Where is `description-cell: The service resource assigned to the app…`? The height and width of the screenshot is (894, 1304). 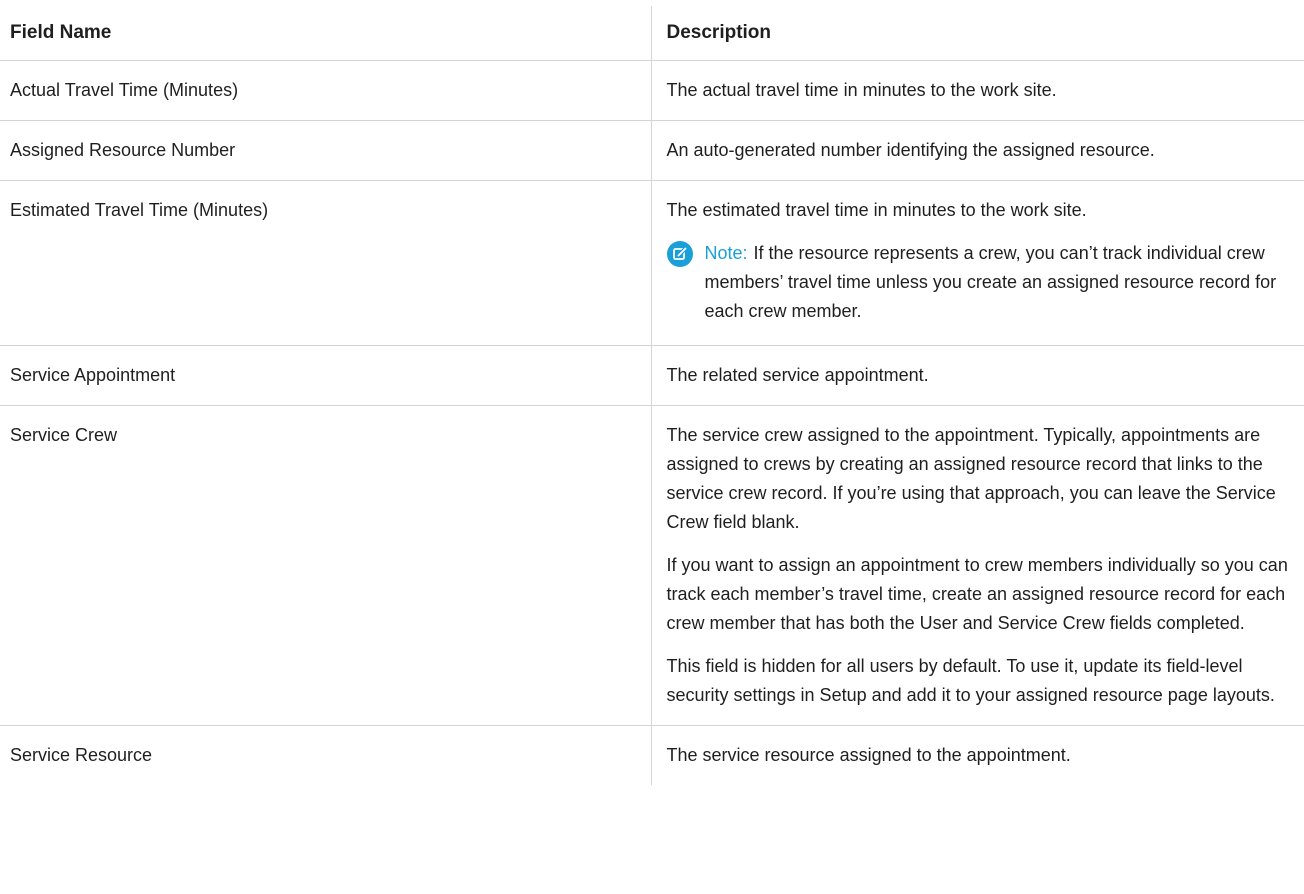 description-cell: The service resource assigned to the app… is located at coordinates (977, 755).